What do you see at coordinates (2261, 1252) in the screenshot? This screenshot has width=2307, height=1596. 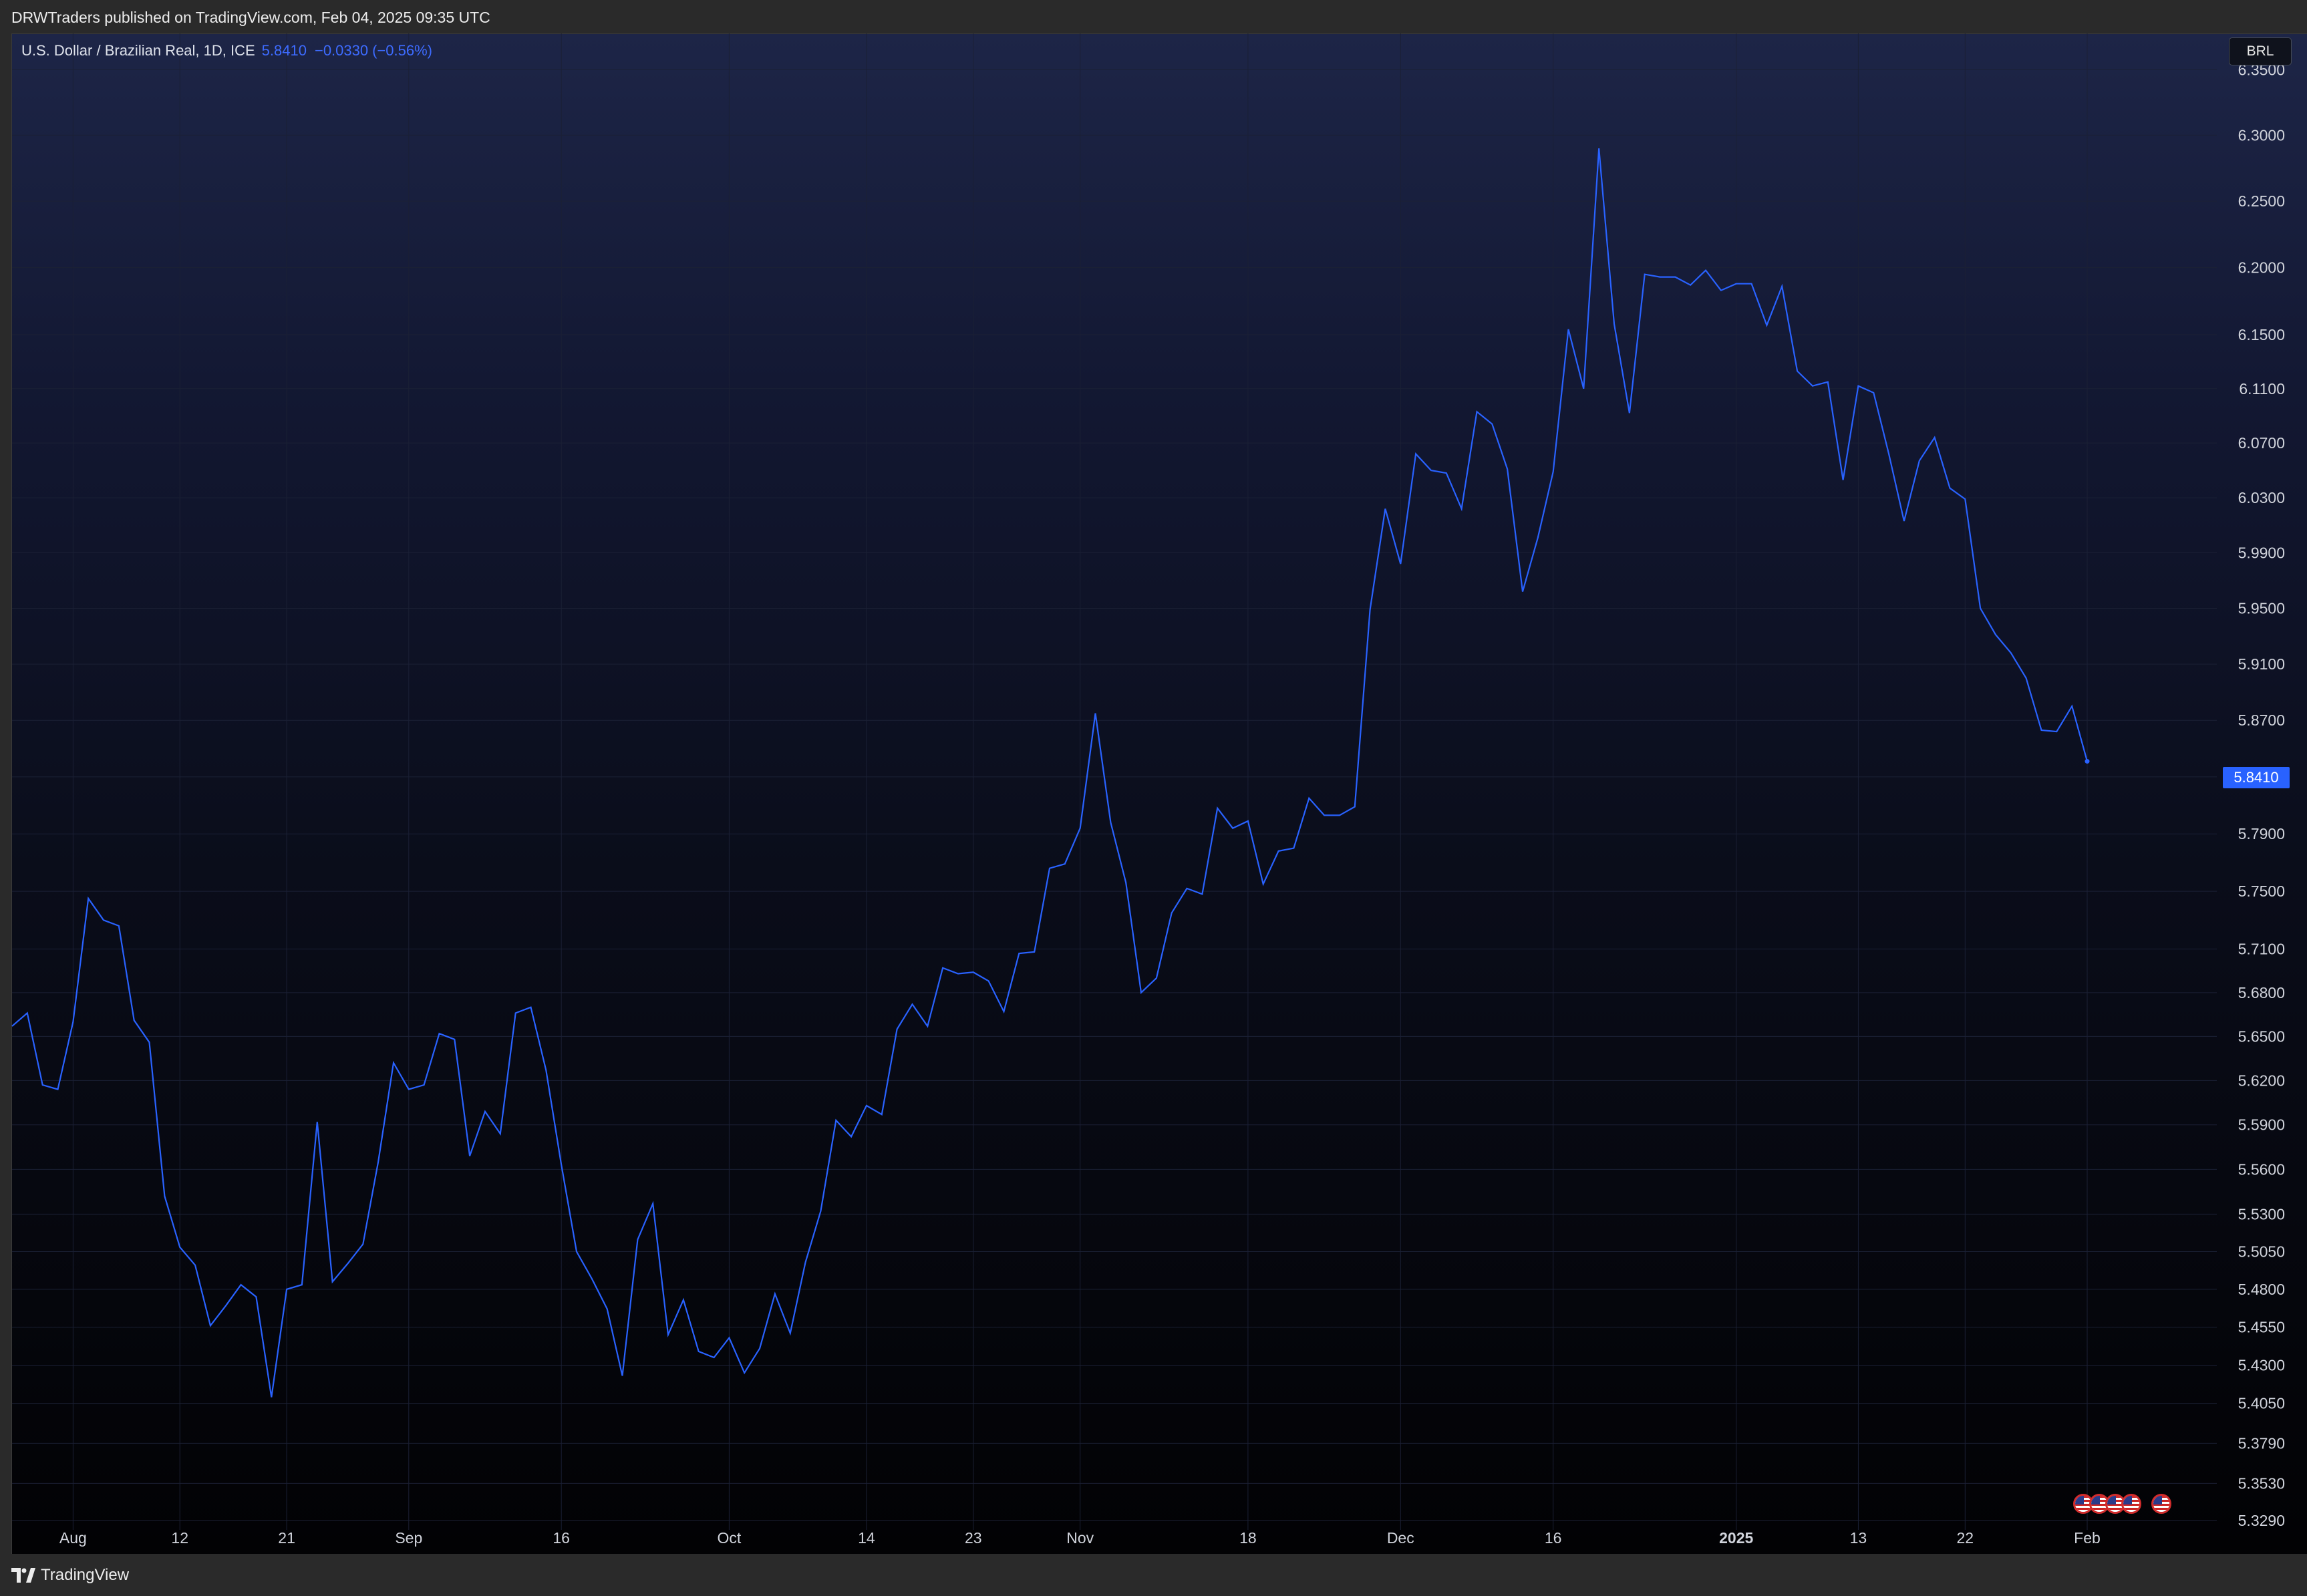 I see `price-axis-tick-label: 5.5050` at bounding box center [2261, 1252].